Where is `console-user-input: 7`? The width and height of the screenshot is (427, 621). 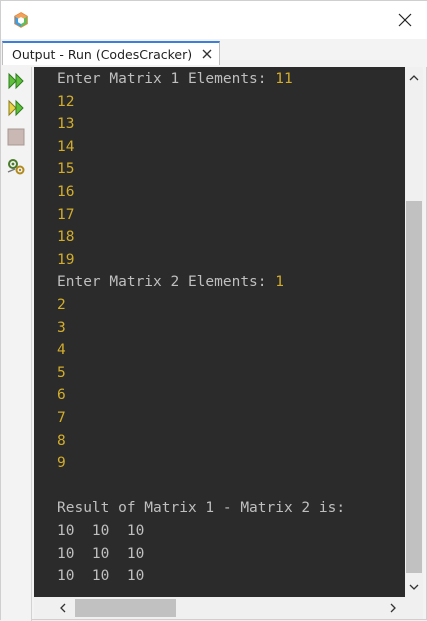 console-user-input: 7 is located at coordinates (61, 418).